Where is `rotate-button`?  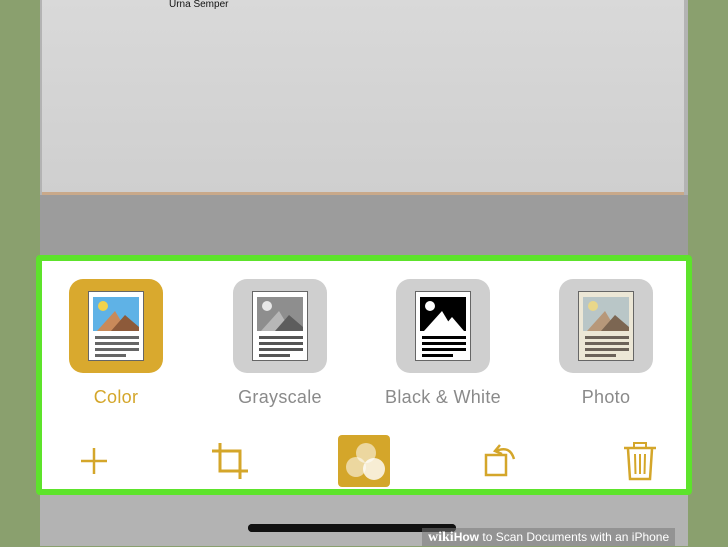
rotate-button is located at coordinates (502, 461).